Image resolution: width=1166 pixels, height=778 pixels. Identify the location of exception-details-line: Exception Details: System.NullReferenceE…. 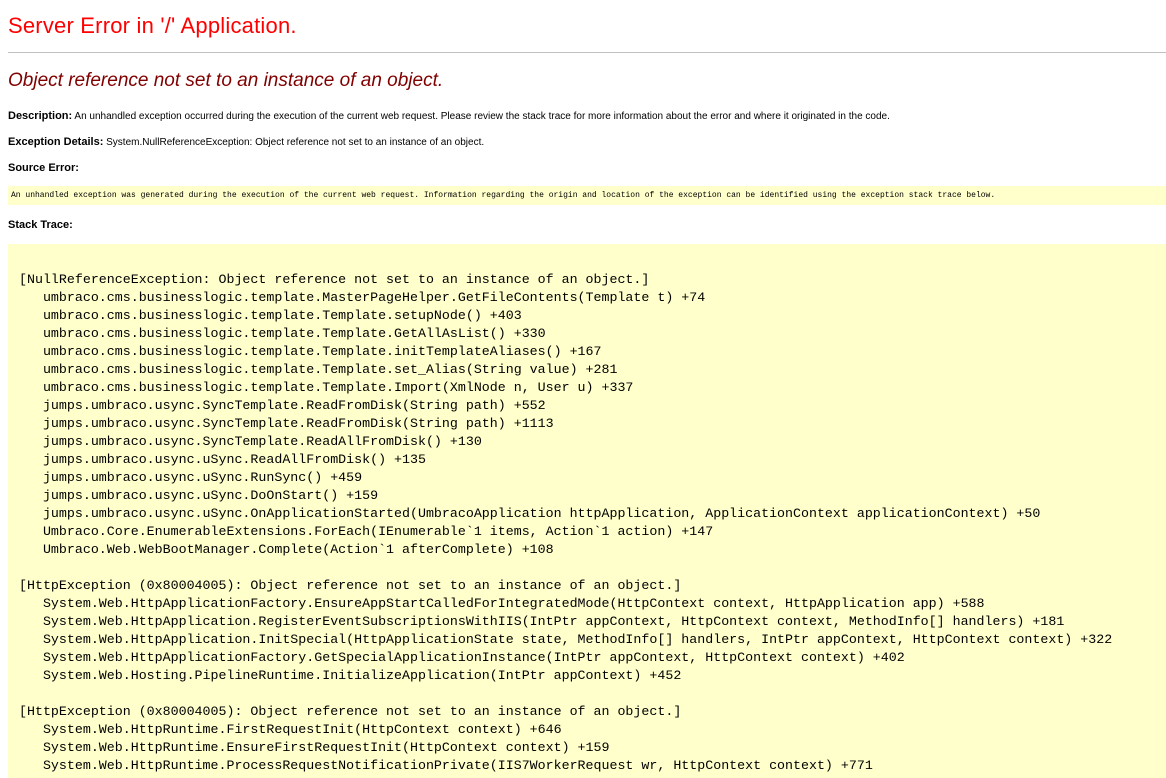
(246, 142).